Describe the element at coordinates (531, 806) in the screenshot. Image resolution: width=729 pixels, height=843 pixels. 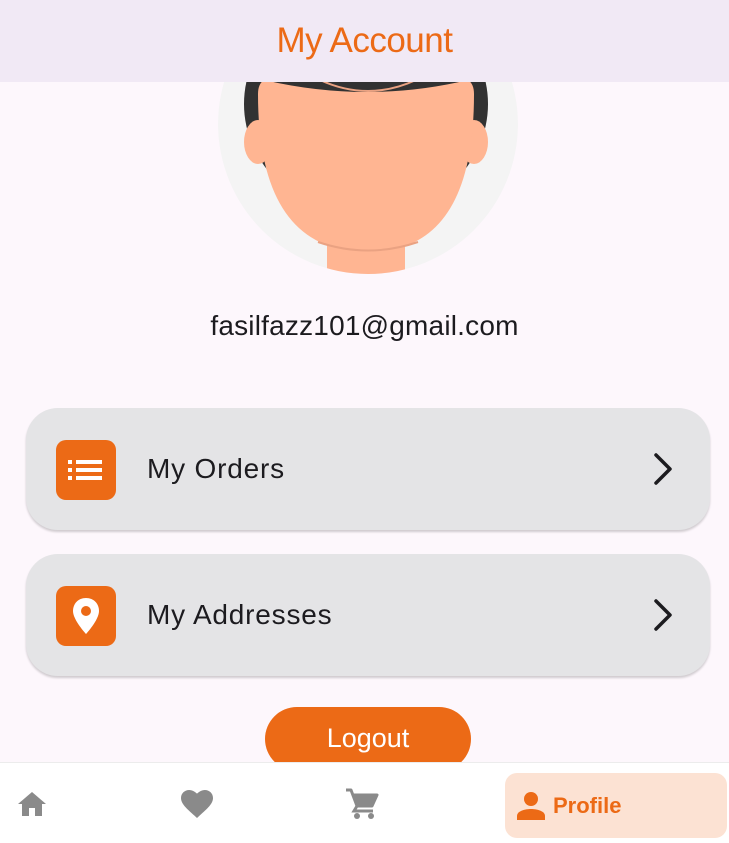
I see `person-icon` at that location.